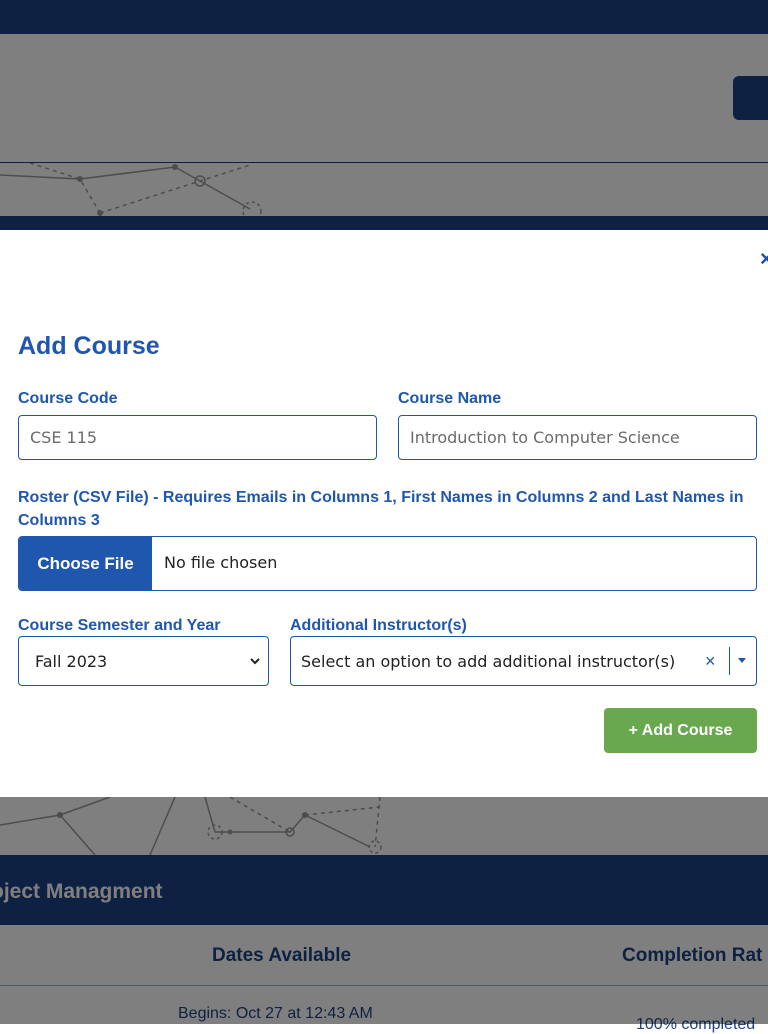  What do you see at coordinates (89, 346) in the screenshot?
I see `modal-title: Add Course` at bounding box center [89, 346].